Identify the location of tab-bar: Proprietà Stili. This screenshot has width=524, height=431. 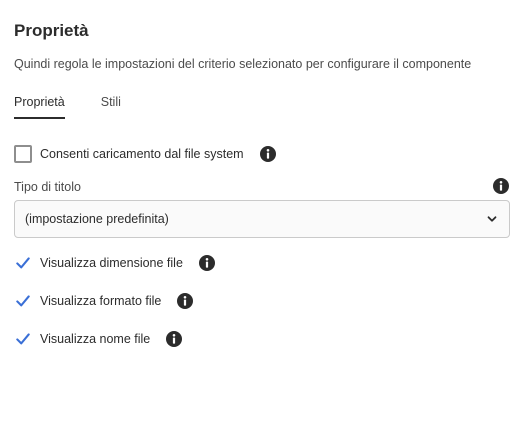
(67, 108).